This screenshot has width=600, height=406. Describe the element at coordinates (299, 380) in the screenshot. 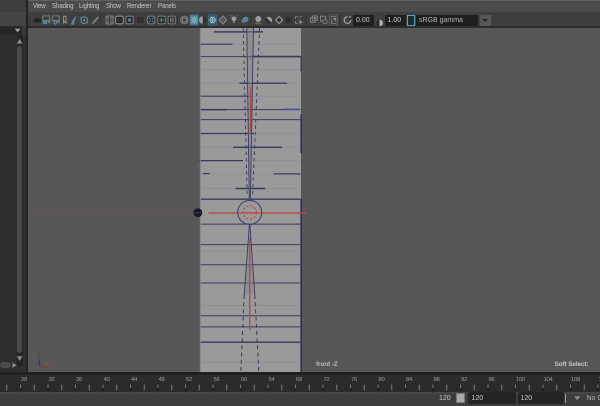

I see `svg-text: 68` at that location.